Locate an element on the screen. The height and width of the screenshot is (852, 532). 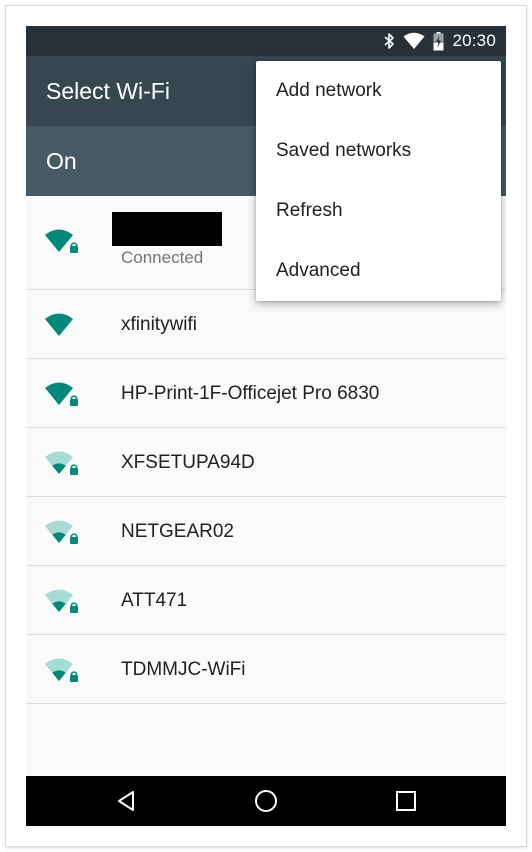
menu-item-refresh: Refresh is located at coordinates (378, 211).